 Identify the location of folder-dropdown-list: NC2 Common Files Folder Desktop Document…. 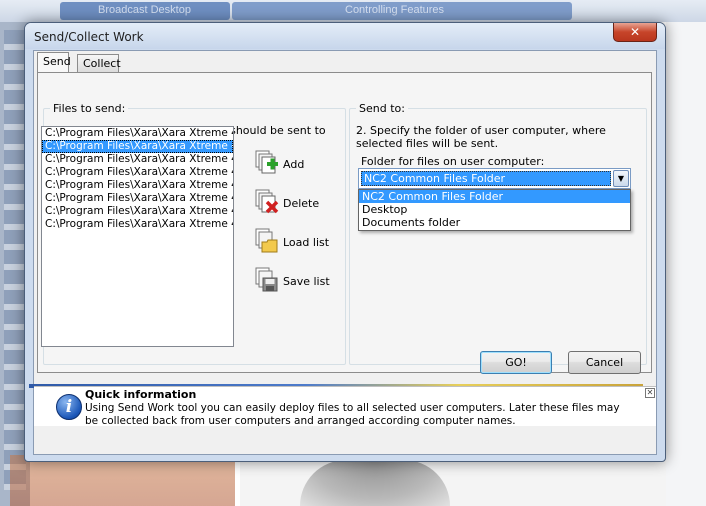
(494, 210).